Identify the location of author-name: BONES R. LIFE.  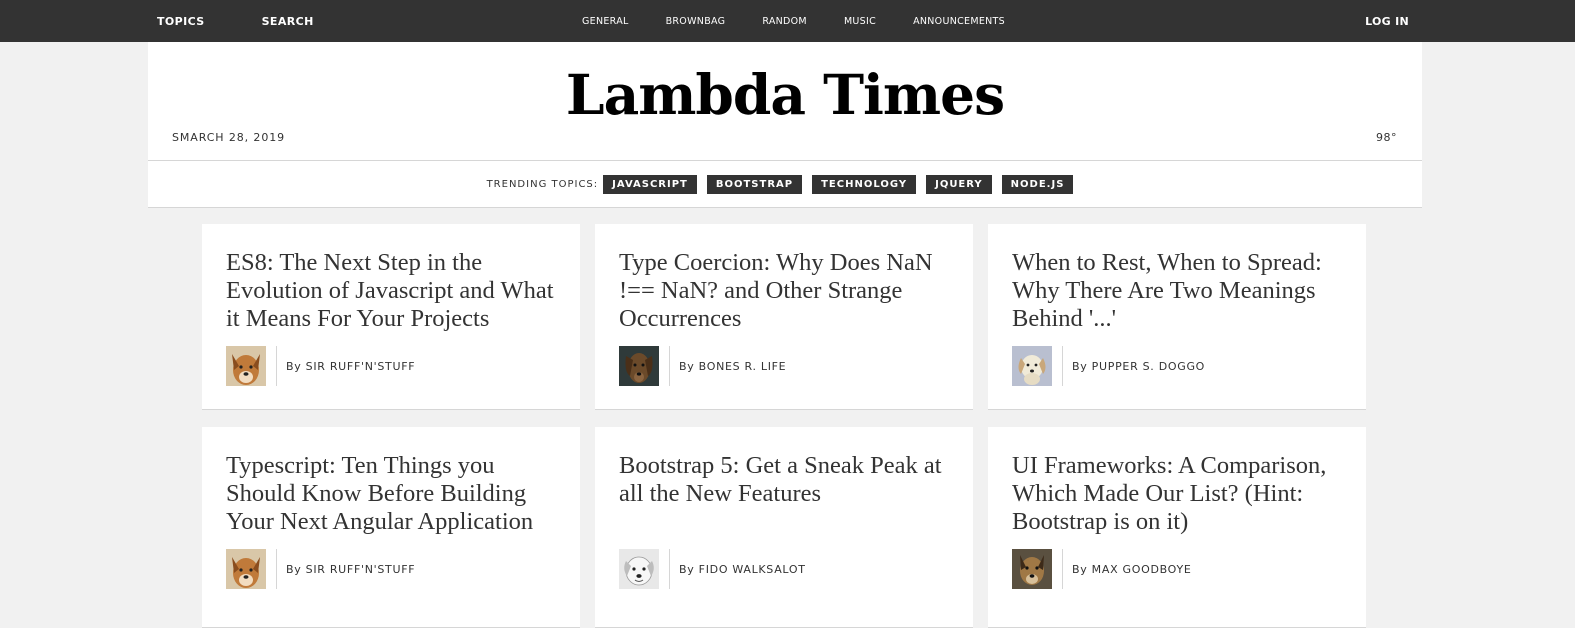
(742, 366).